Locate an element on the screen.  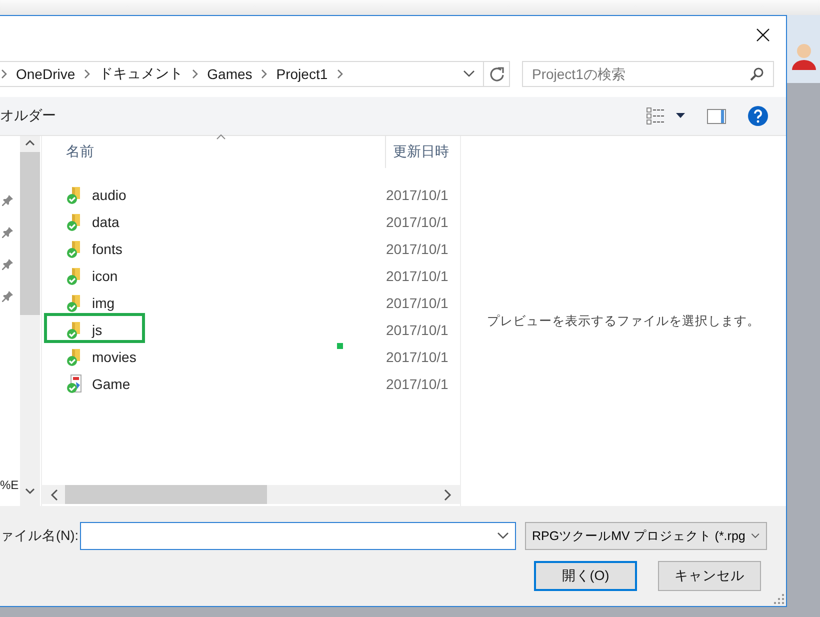
resize-grip-icon is located at coordinates (779, 599).